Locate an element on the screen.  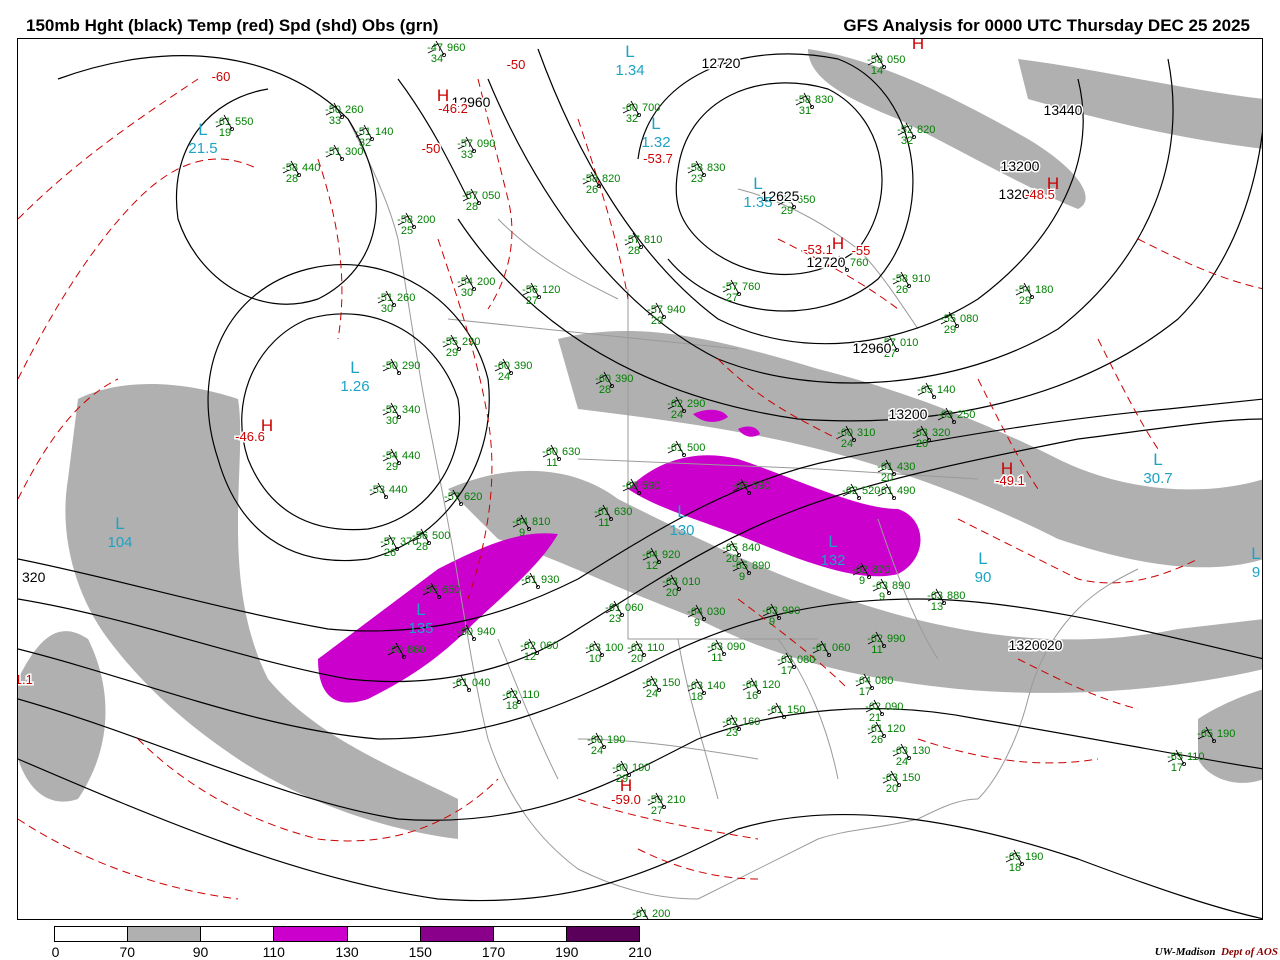
station-height: 310 is located at coordinates (866, 433).